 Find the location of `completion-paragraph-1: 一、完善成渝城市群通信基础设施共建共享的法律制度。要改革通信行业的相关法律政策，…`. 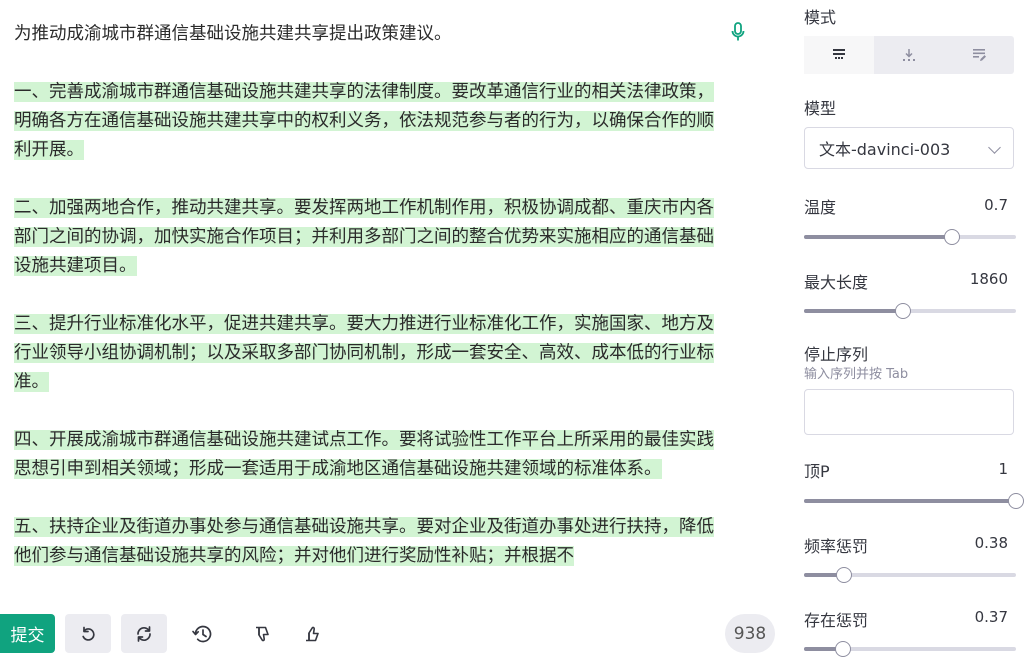

completion-paragraph-1: 一、完善成渝城市群通信基础设施共建共享的法律制度。要改革通信行业的相关法律政策，… is located at coordinates (364, 121).